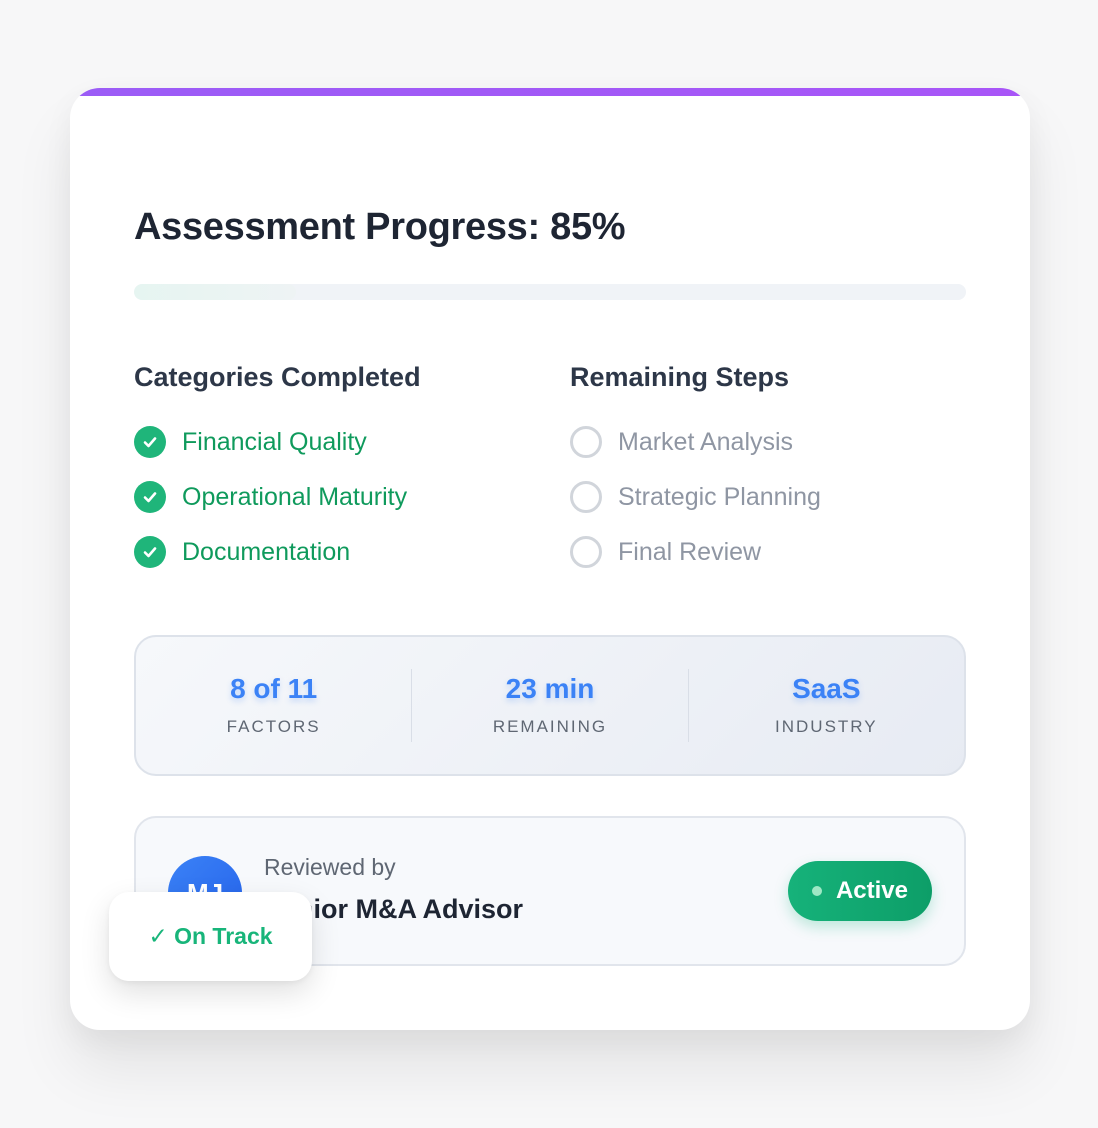 The height and width of the screenshot is (1128, 1098). What do you see at coordinates (690, 551) in the screenshot?
I see `list-item-label: Final Review` at bounding box center [690, 551].